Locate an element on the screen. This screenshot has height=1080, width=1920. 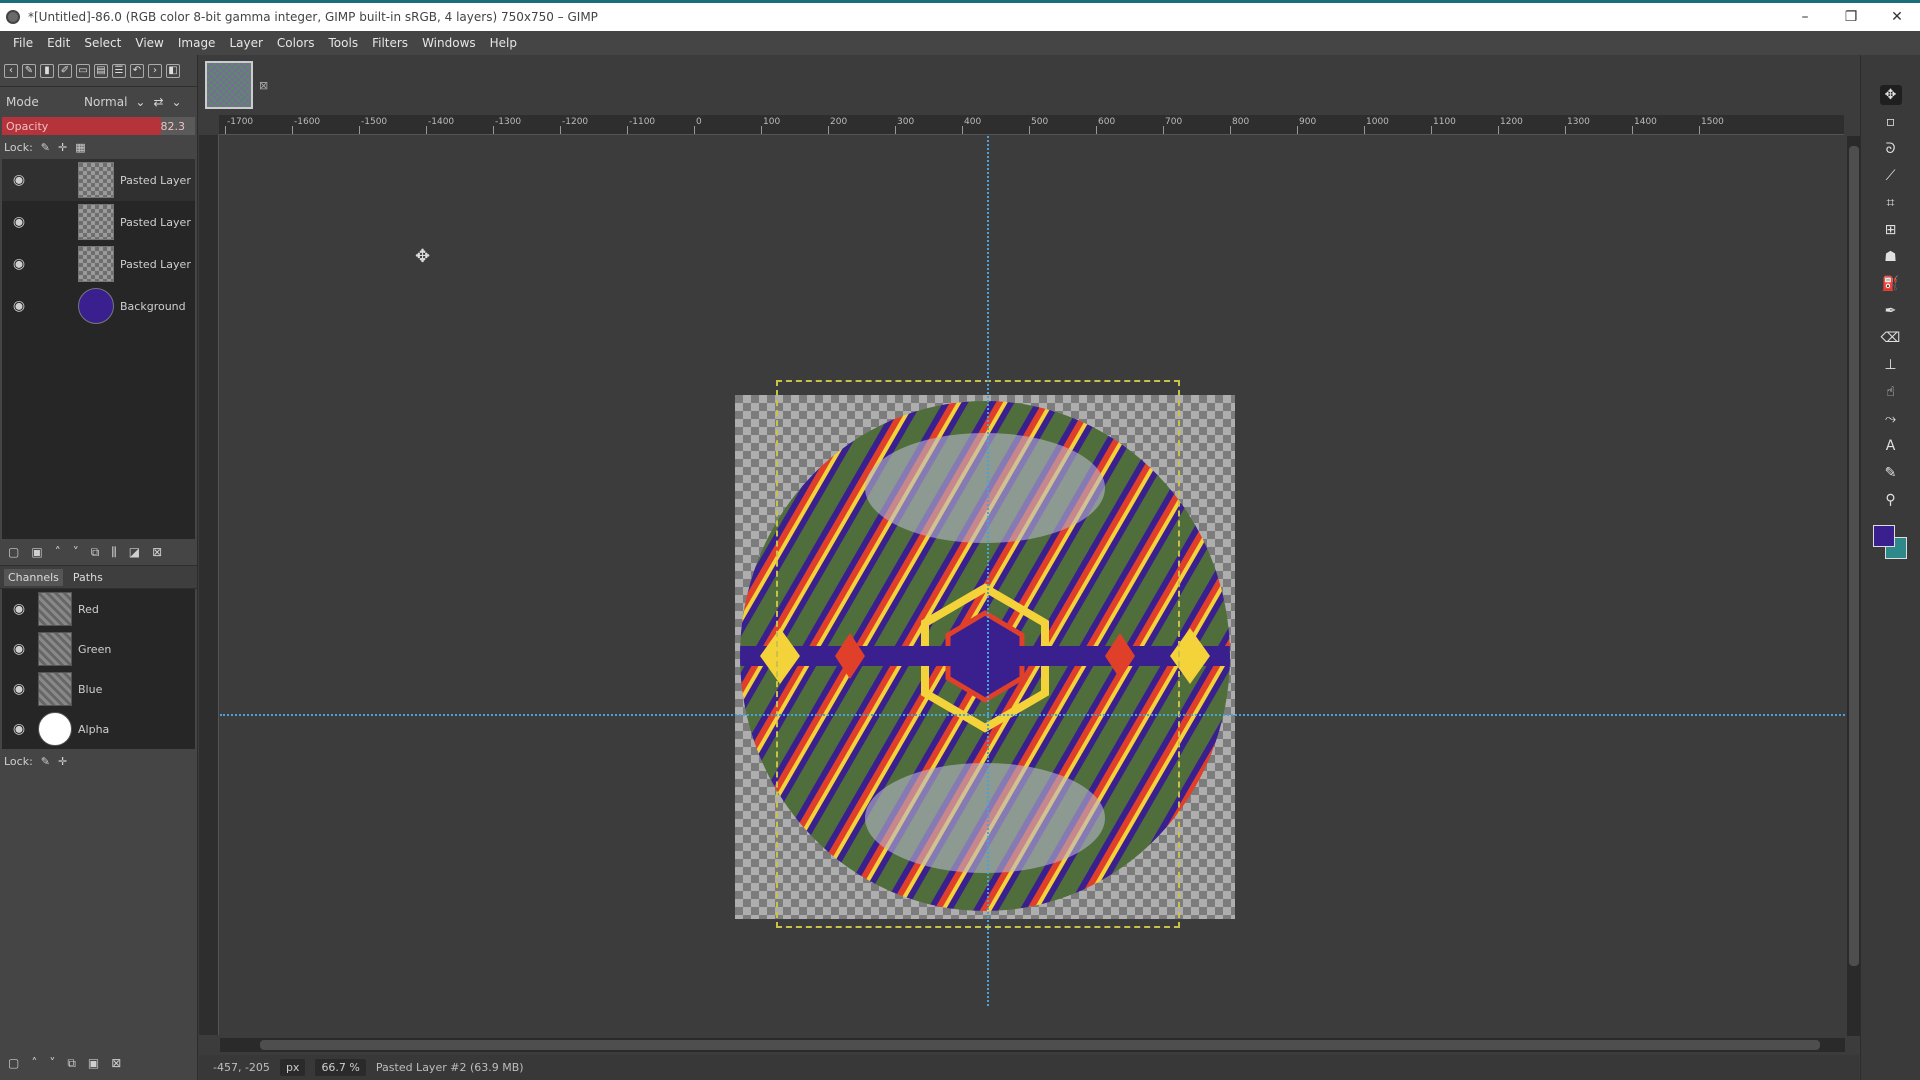
raise-layer-icon: ˄ is located at coordinates (58, 552).